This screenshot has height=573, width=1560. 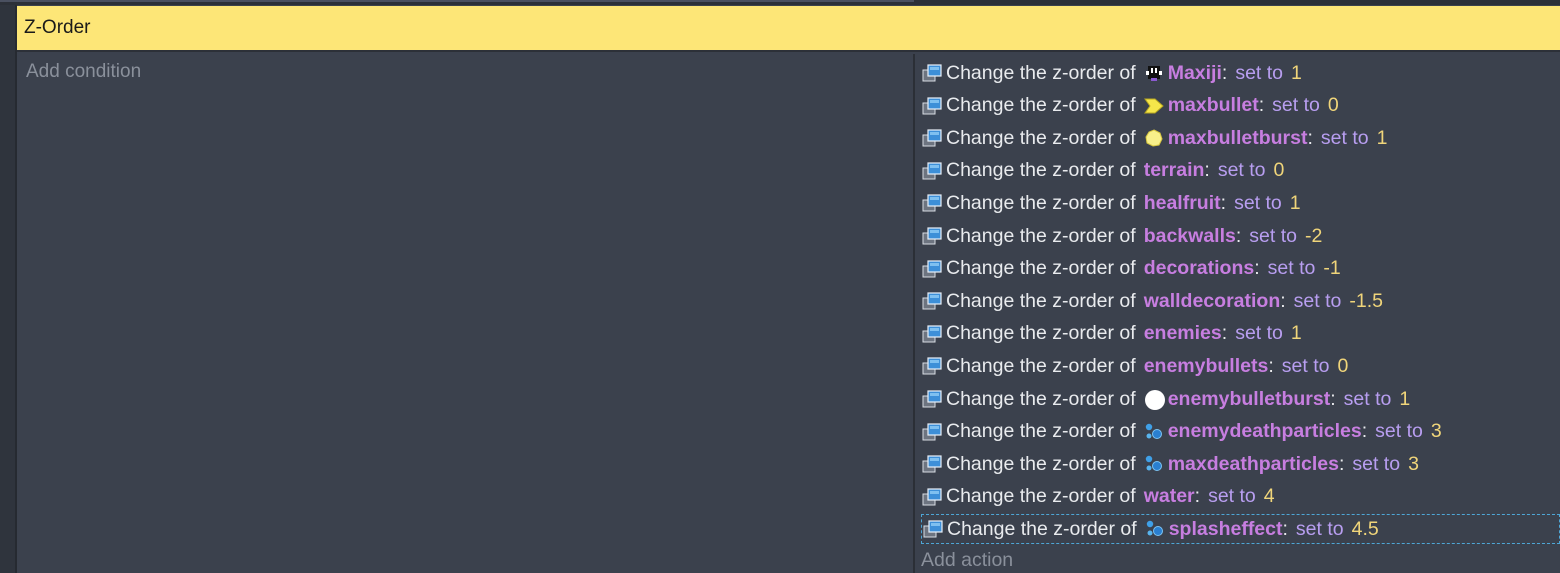 What do you see at coordinates (1195, 73) in the screenshot?
I see `action-object-name: Maxiji` at bounding box center [1195, 73].